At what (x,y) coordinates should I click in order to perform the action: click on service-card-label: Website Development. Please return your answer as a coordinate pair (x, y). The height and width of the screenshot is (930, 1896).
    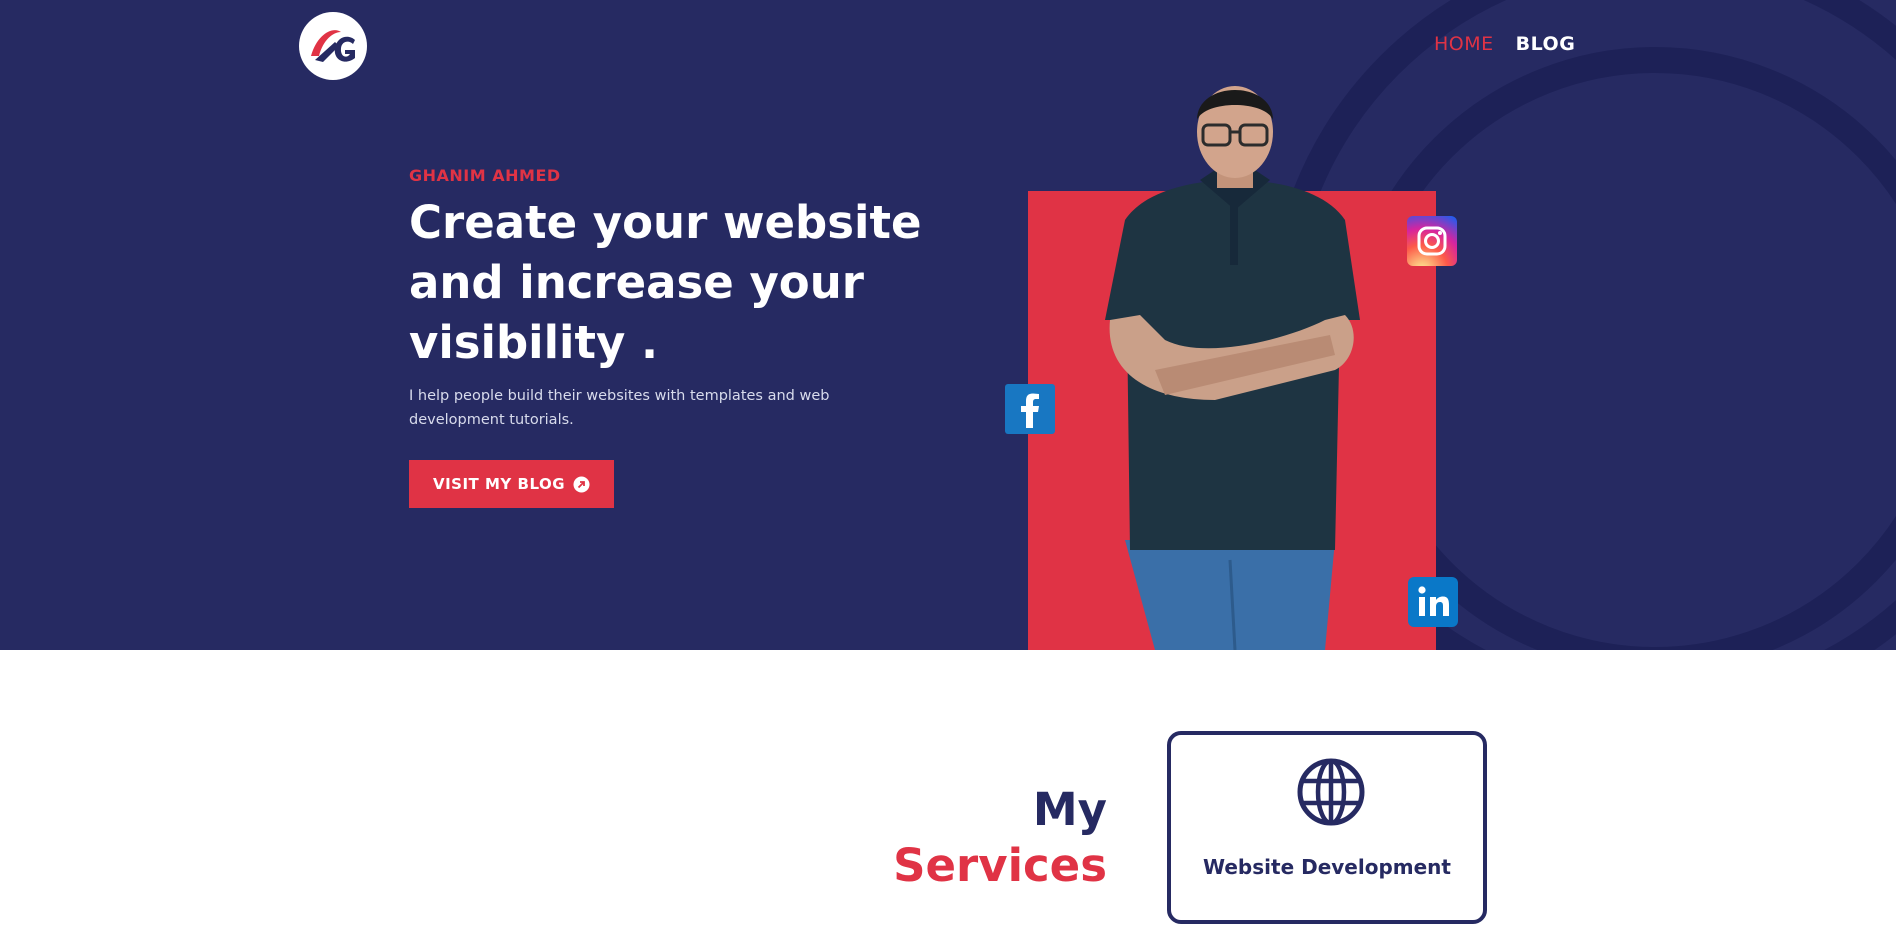
    Looking at the image, I should click on (1327, 867).